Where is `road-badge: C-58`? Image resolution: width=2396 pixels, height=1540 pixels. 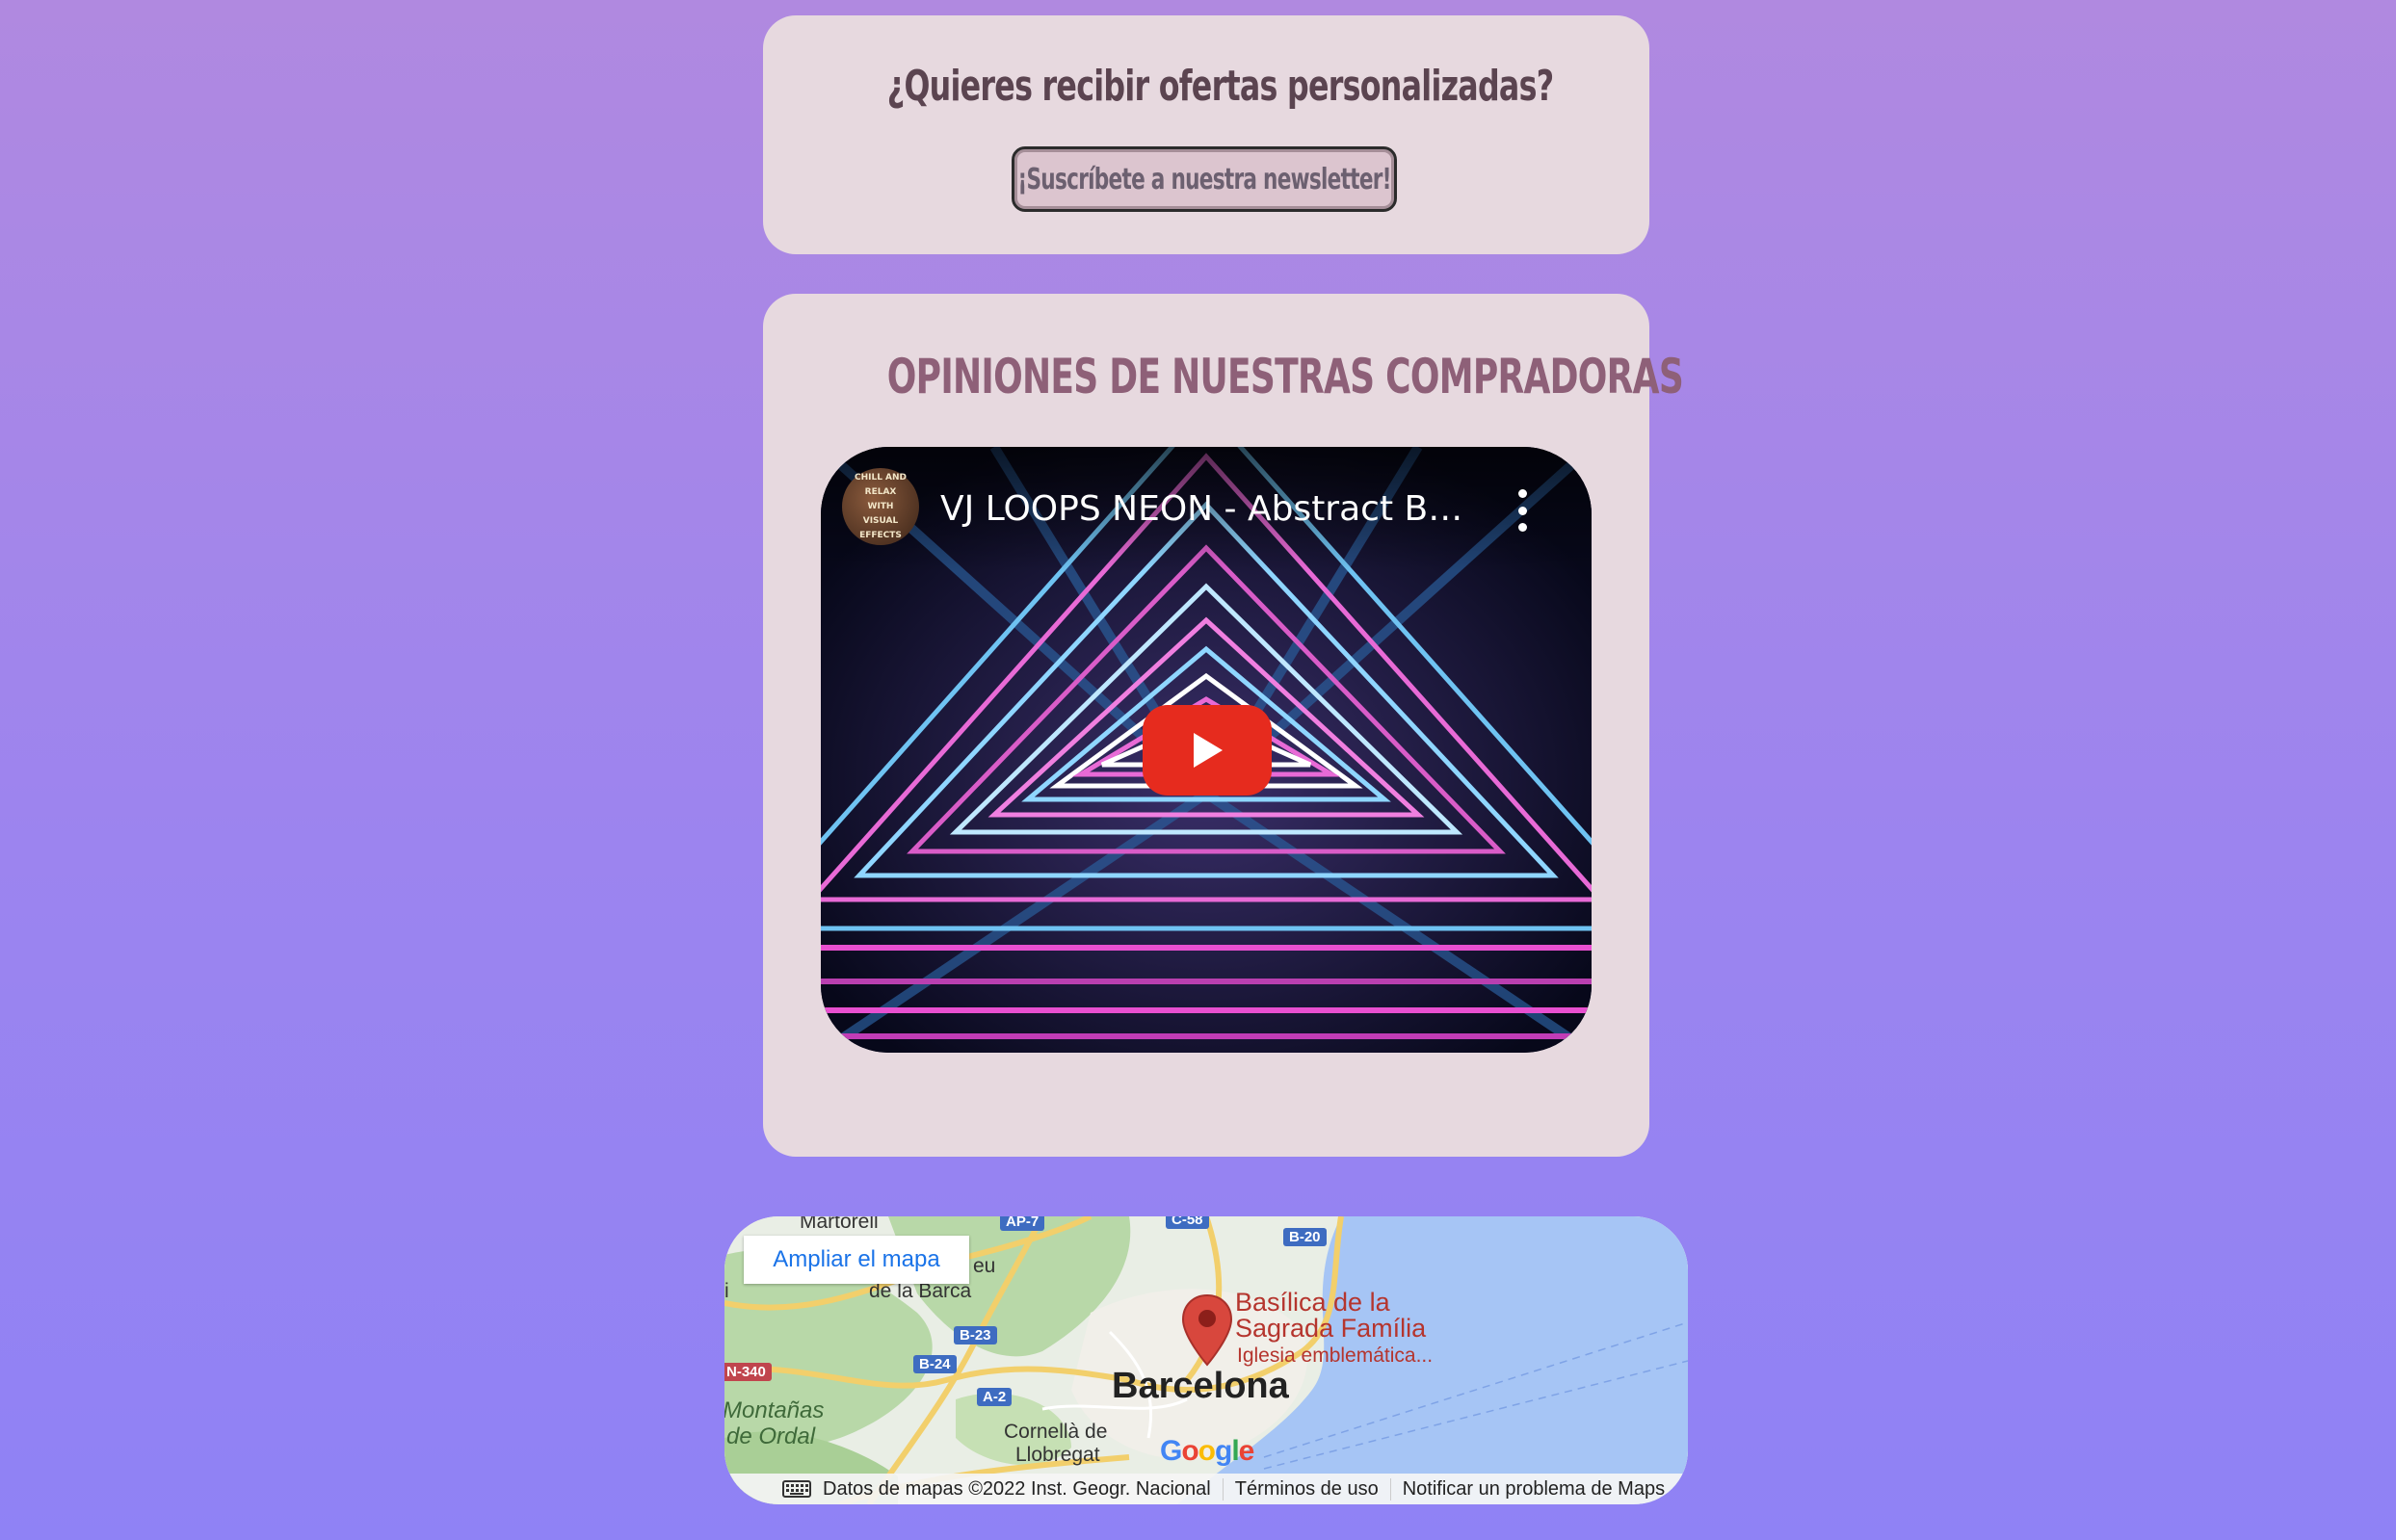
road-badge: C-58 is located at coordinates (1187, 1222).